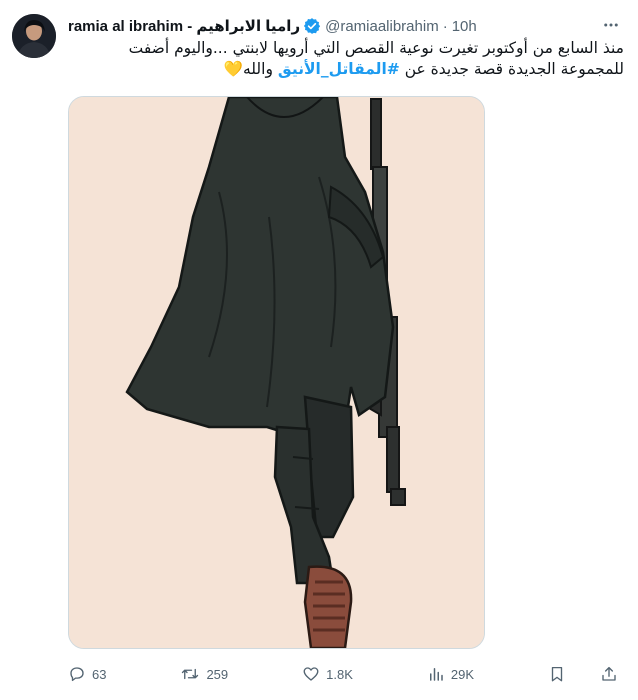 The height and width of the screenshot is (700, 638). I want to click on tweet-line-2-text: للمجموعة الجديدة قصة جديدة عن, so click(514, 69).